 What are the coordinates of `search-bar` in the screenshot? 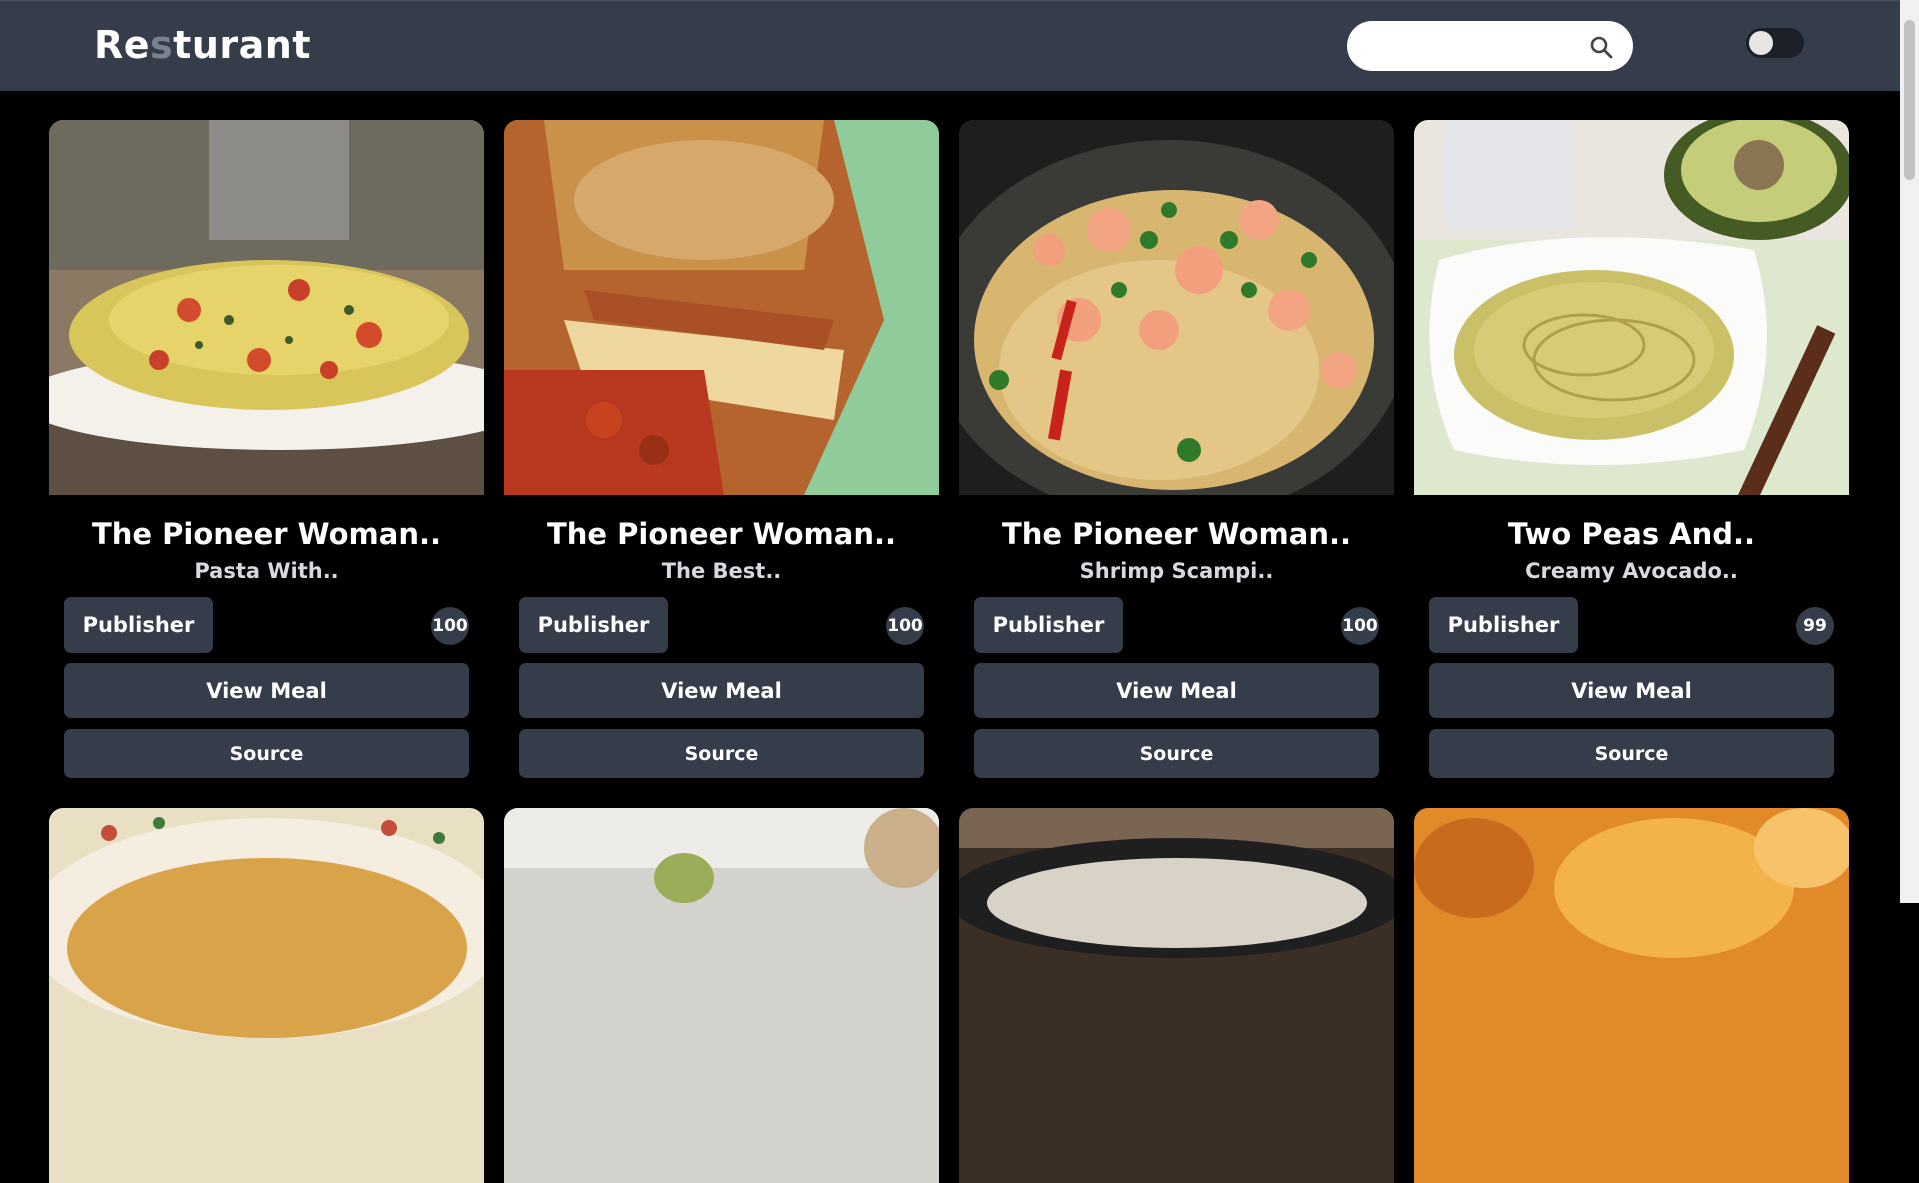 It's located at (1490, 46).